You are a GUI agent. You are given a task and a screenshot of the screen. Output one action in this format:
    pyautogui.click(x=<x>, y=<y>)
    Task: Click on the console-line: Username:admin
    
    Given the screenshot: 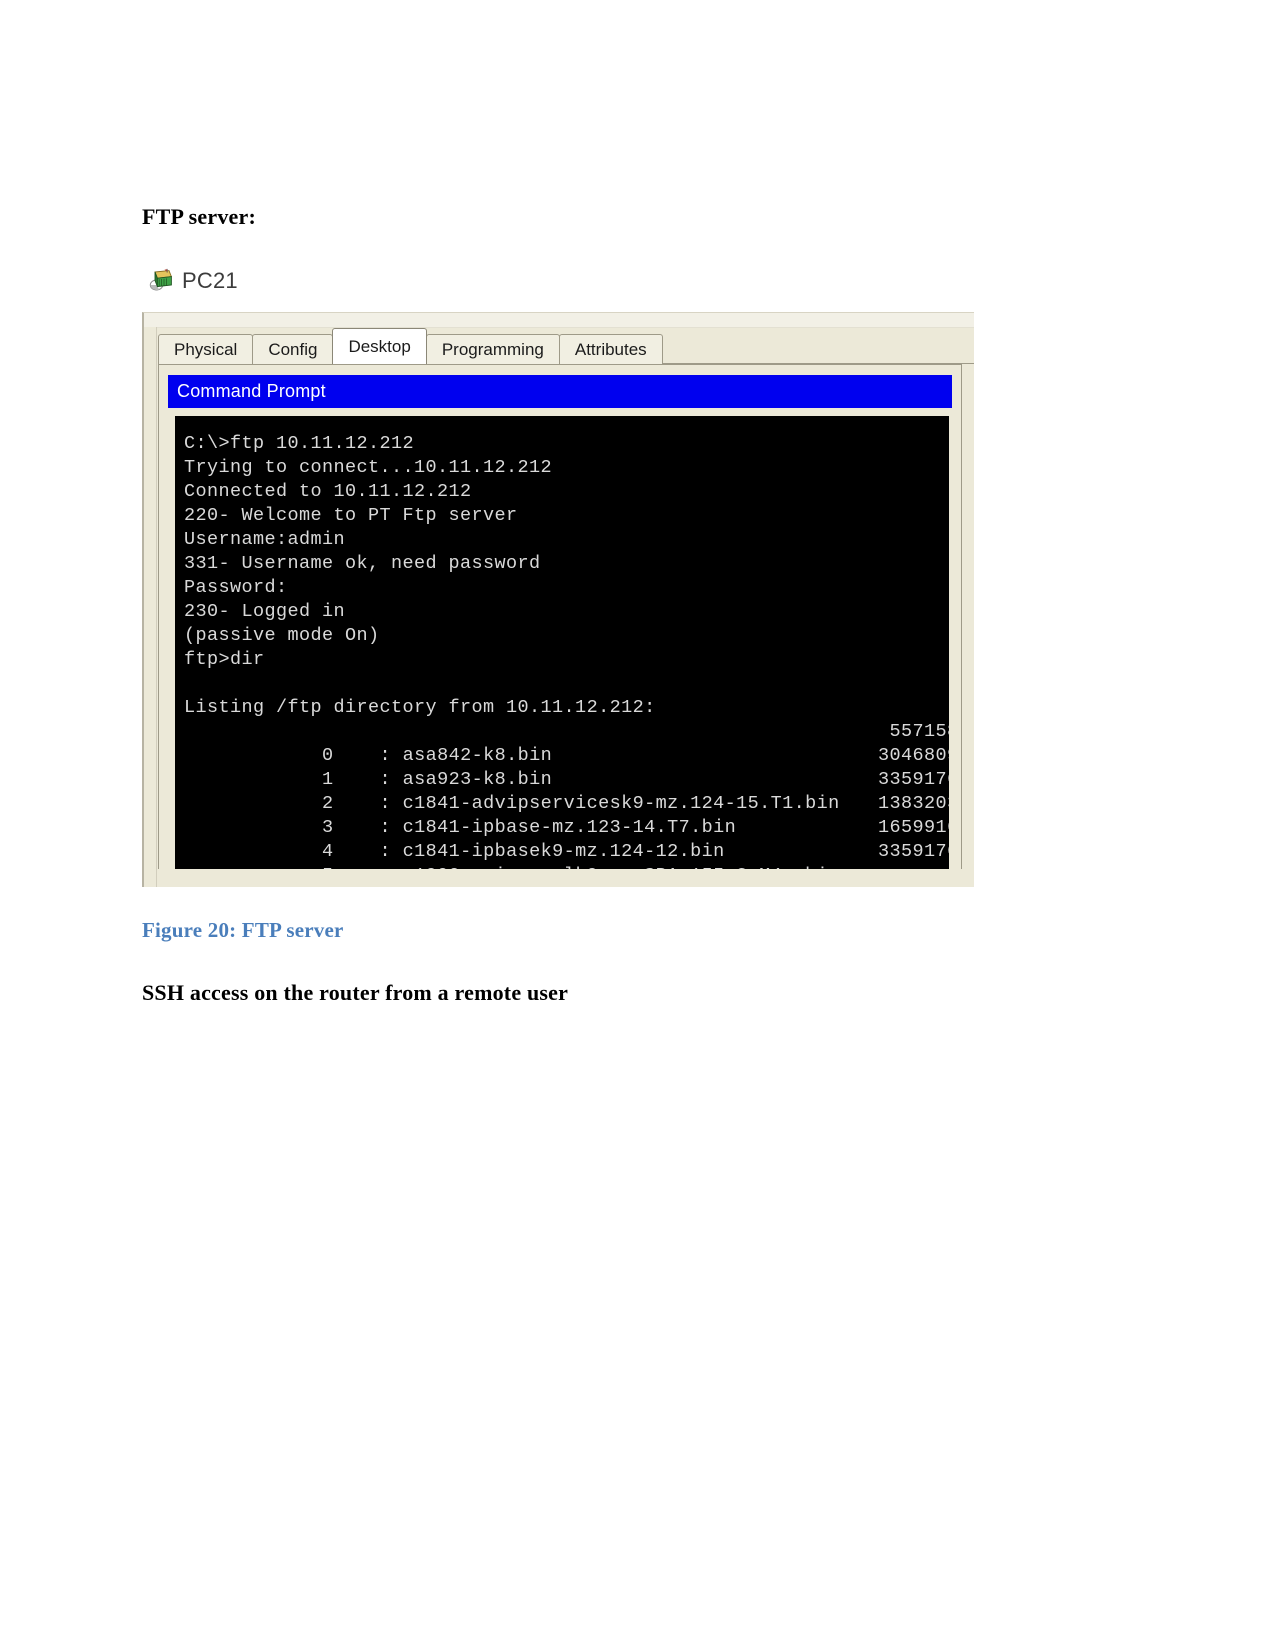 What is the action you would take?
    pyautogui.click(x=265, y=539)
    